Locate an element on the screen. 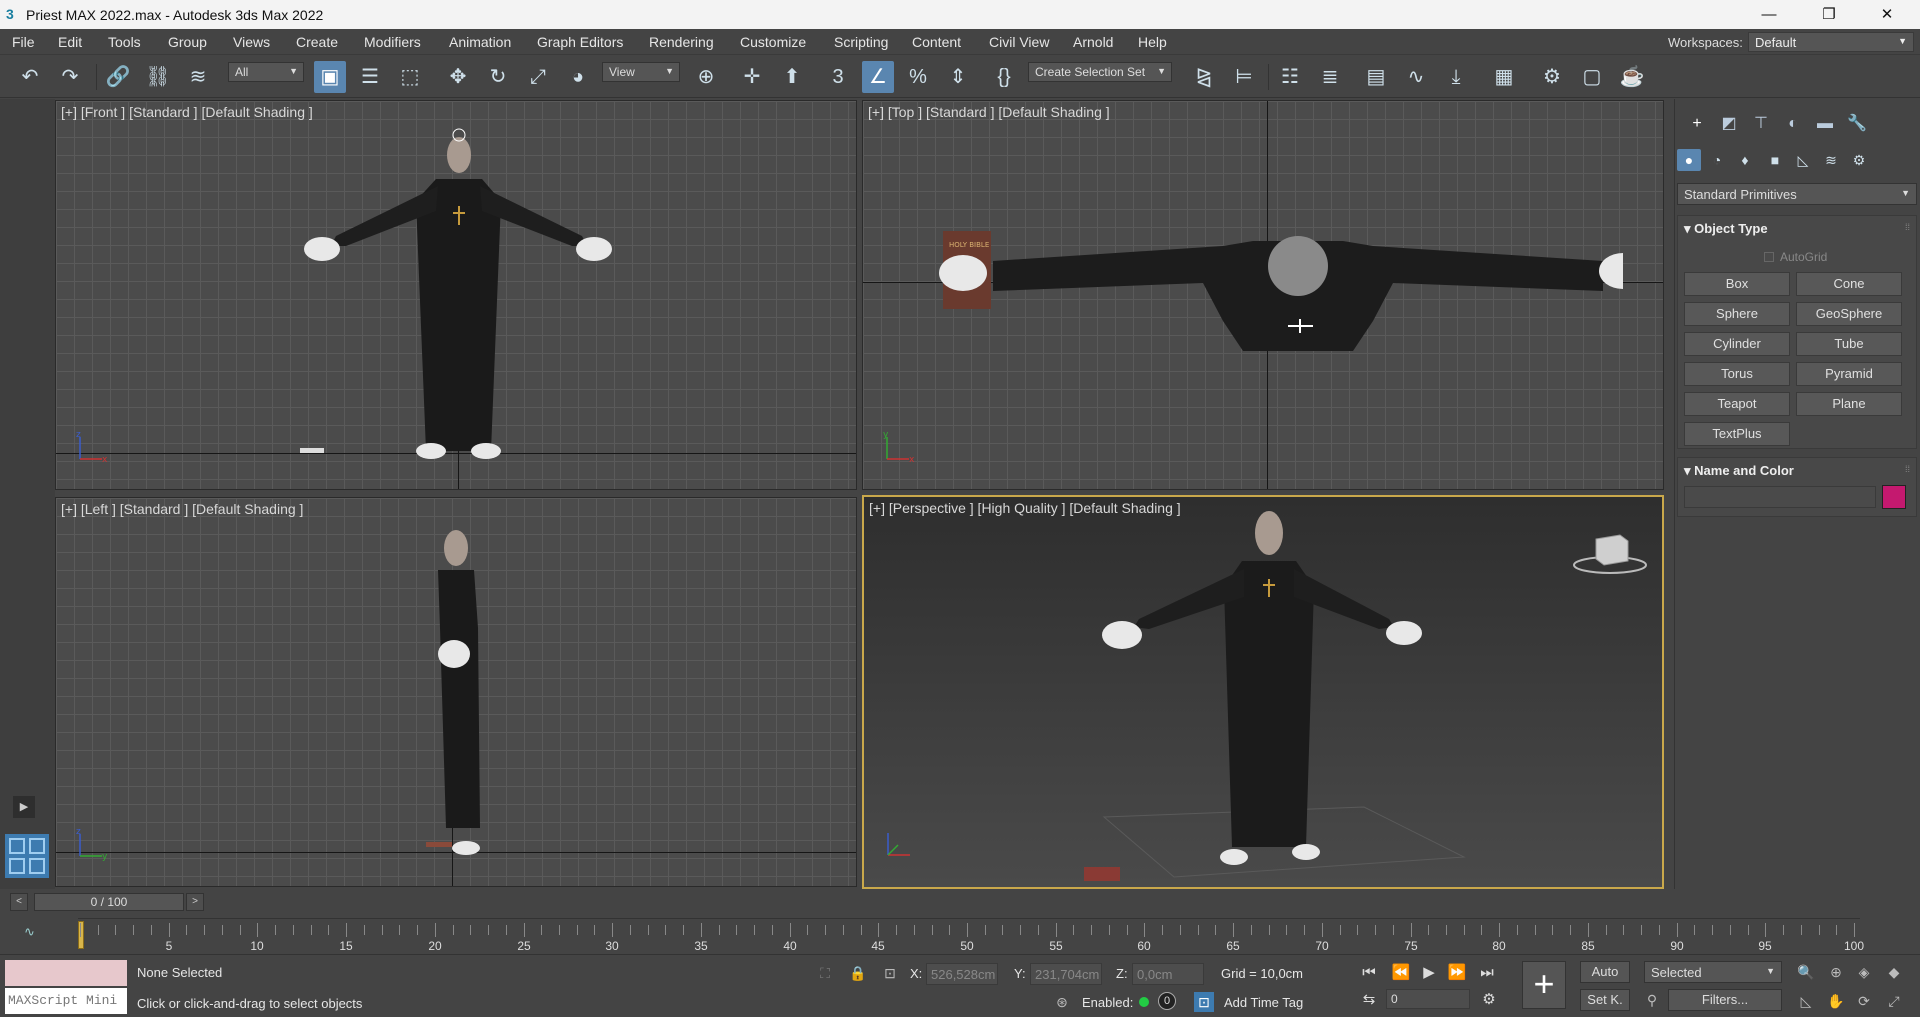 This screenshot has width=1920, height=1017. maxscript-mini-input: MAXScript Mini is located at coordinates (66, 1001).